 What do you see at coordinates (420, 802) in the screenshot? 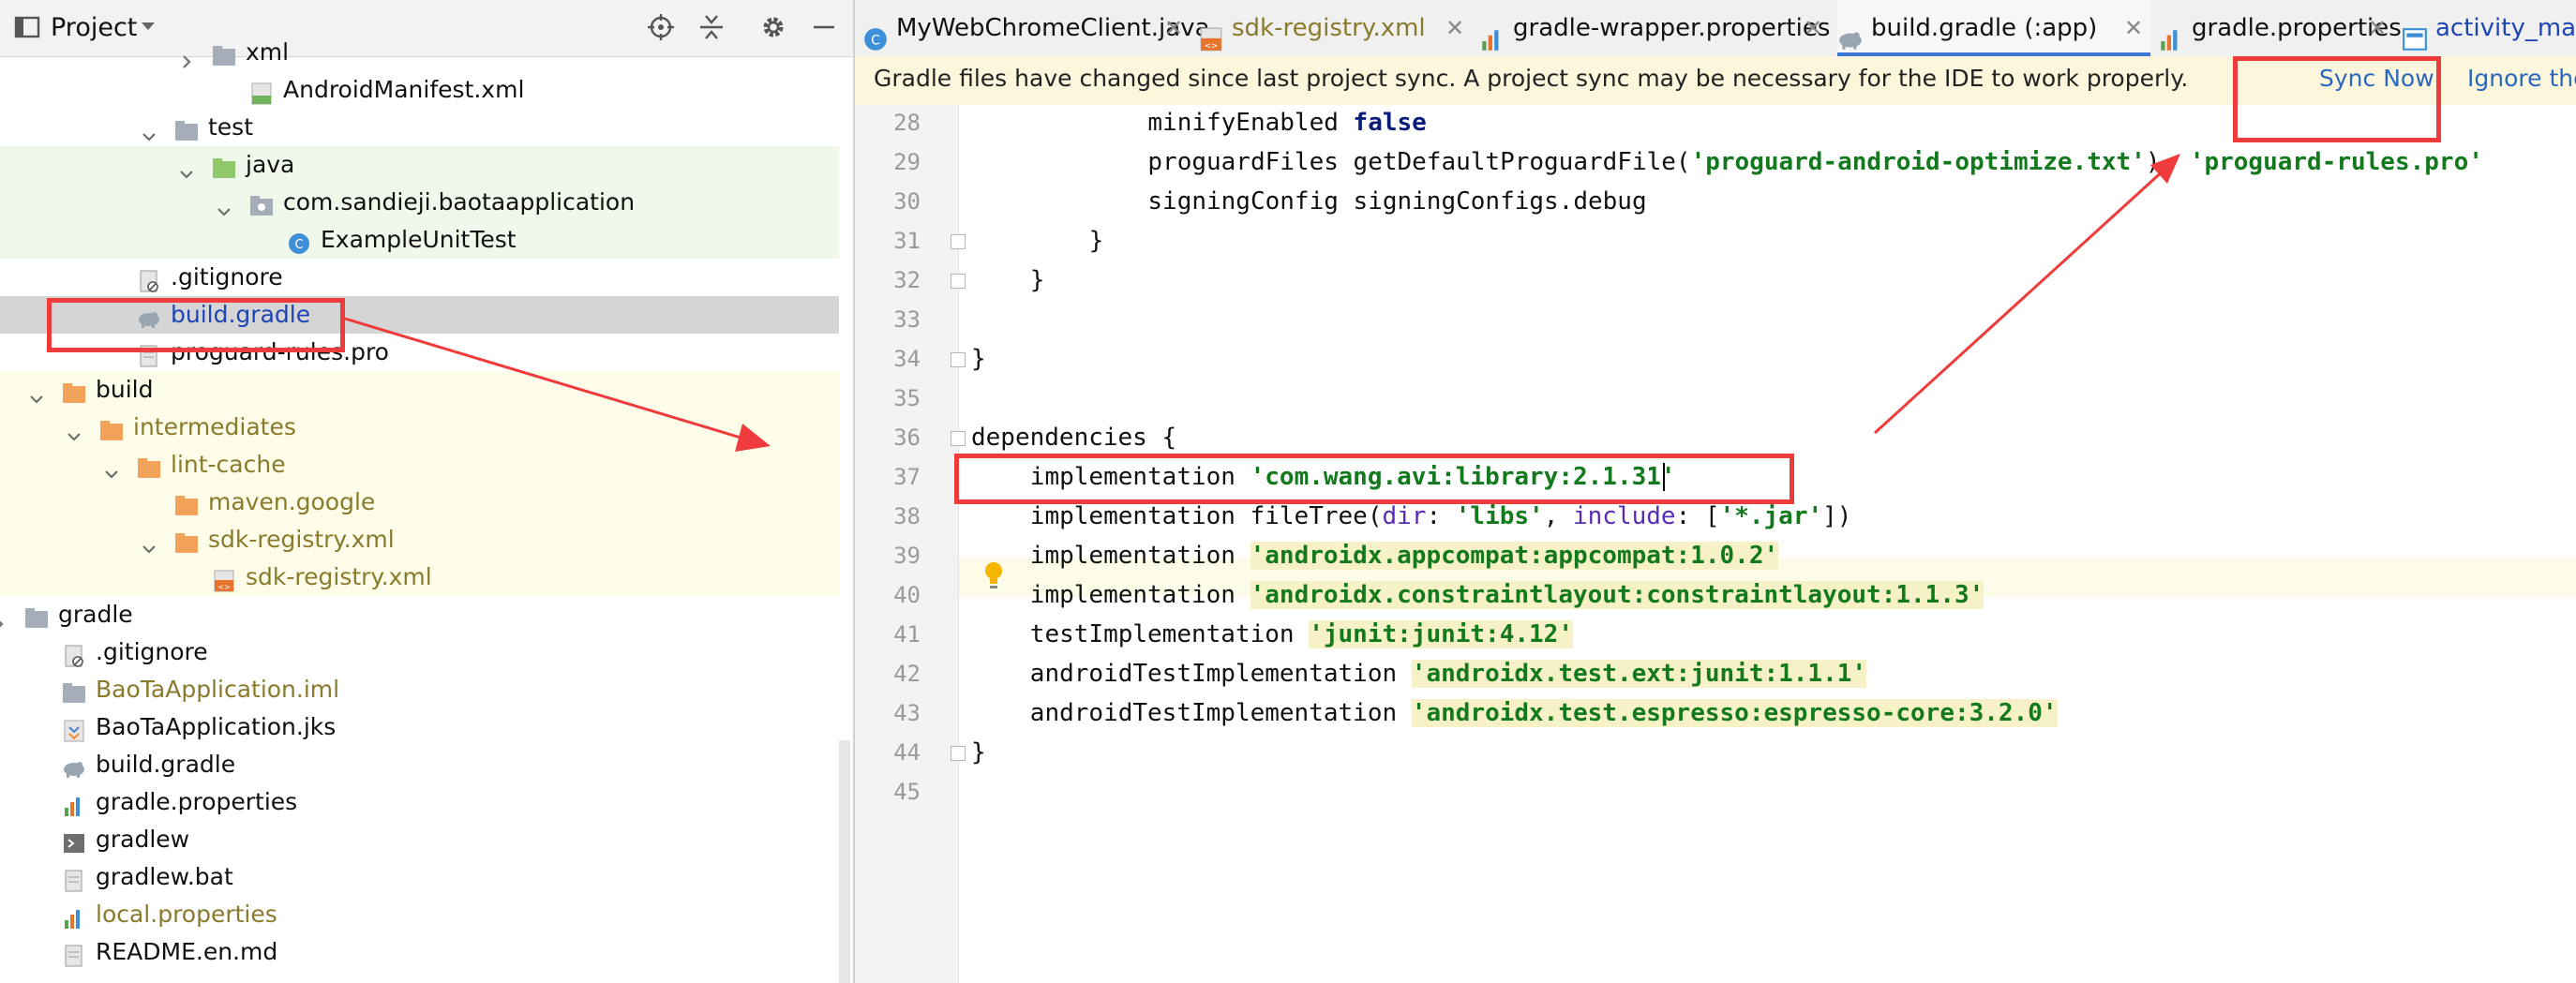
I see `tree-item-gradle-properties: gradle.properties` at bounding box center [420, 802].